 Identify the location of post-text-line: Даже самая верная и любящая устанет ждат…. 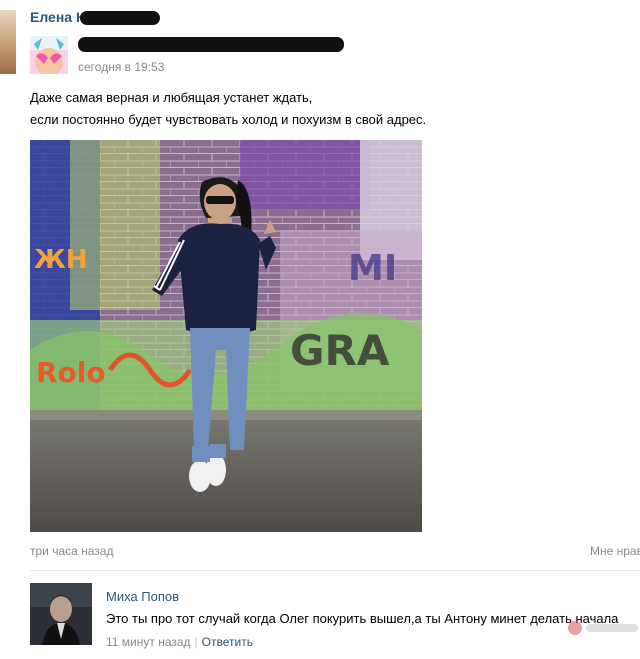
(171, 97).